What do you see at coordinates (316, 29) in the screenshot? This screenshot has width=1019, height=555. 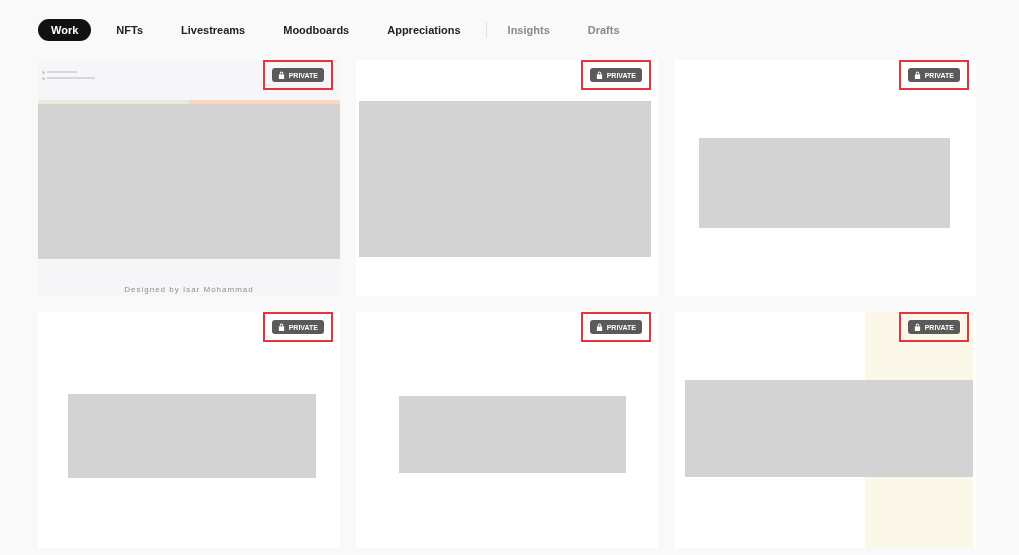 I see `tab: Moodboards` at bounding box center [316, 29].